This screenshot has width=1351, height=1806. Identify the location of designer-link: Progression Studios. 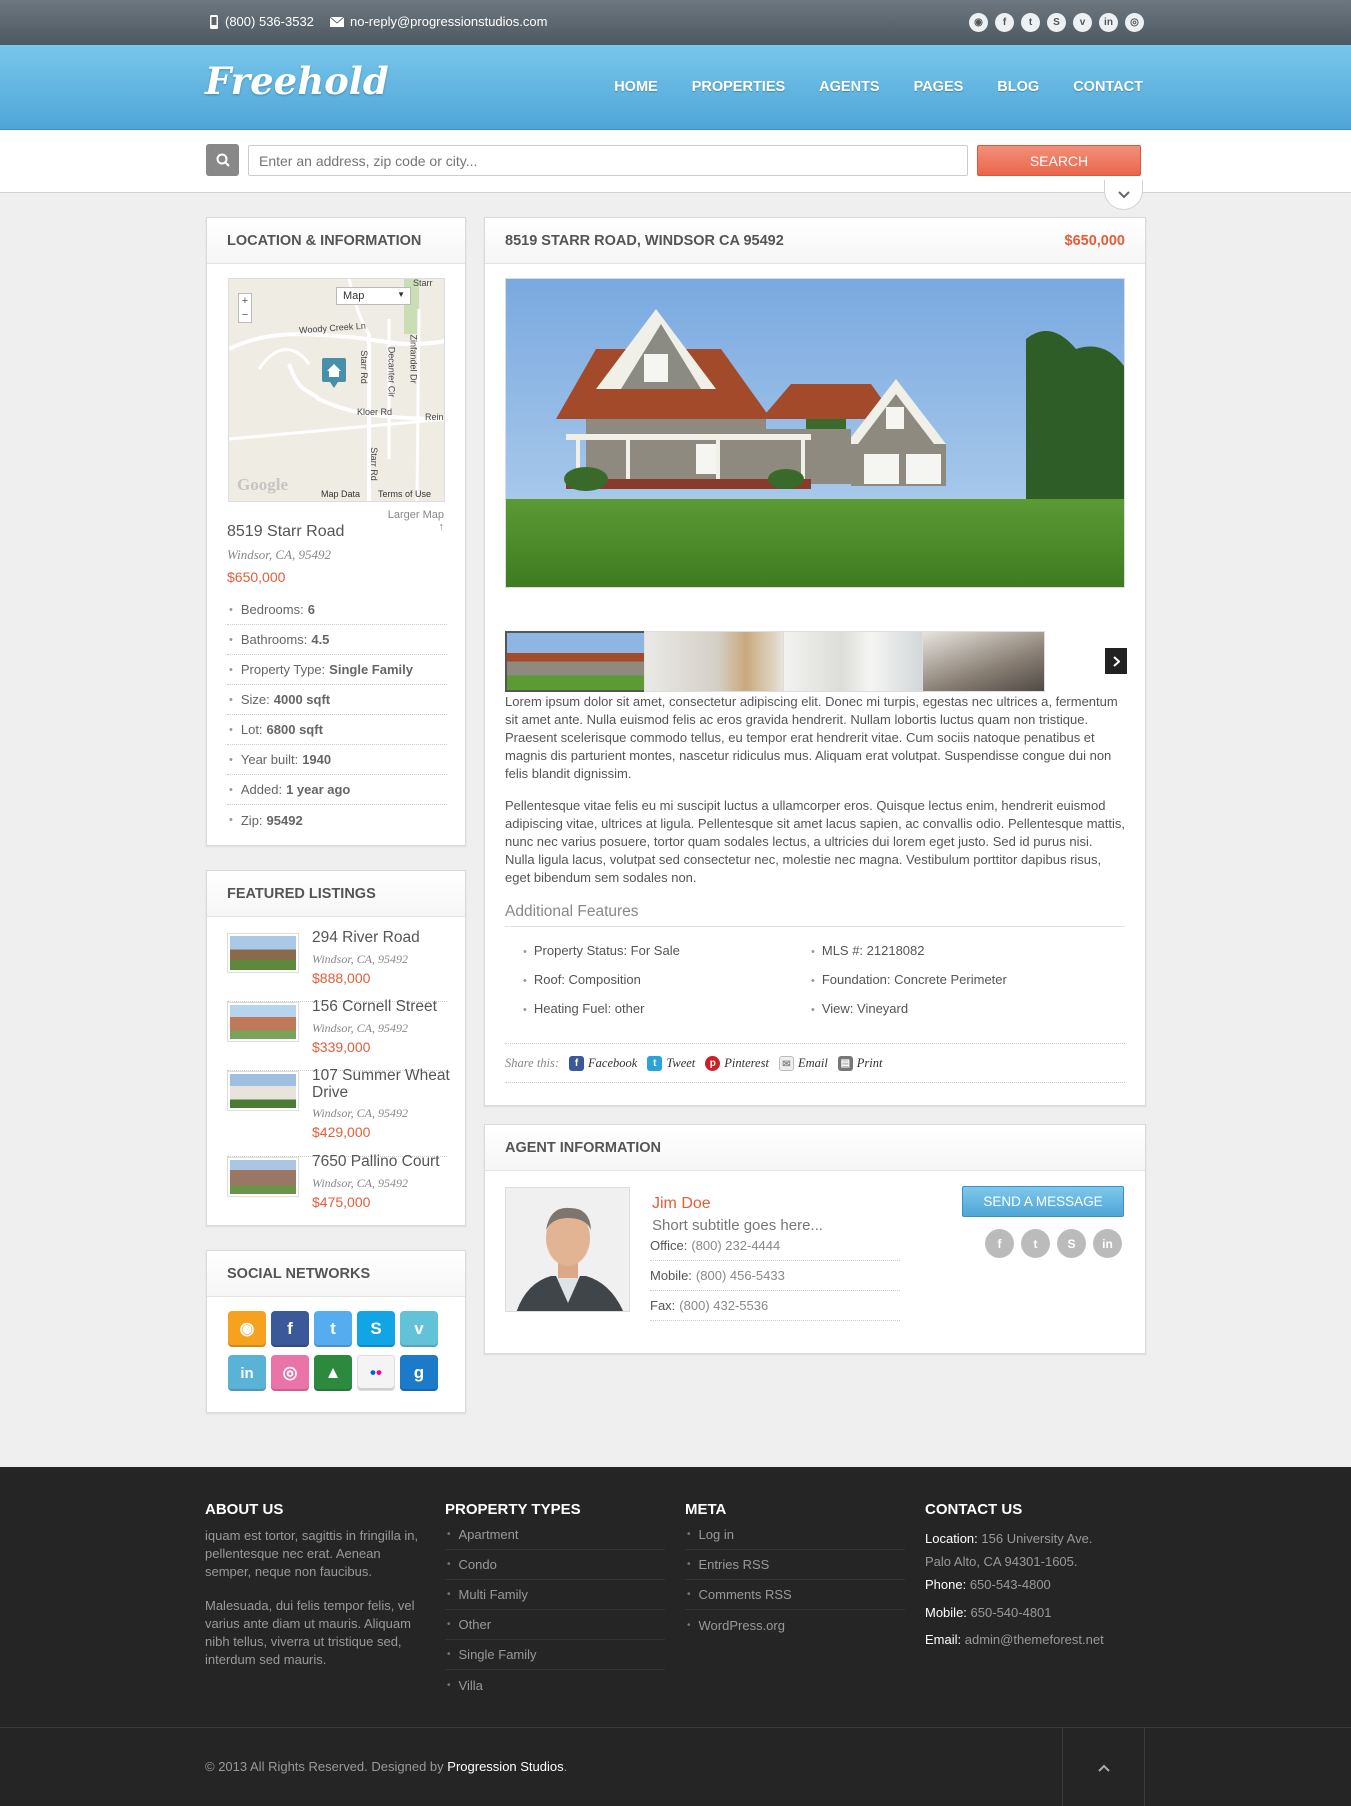
(505, 1766).